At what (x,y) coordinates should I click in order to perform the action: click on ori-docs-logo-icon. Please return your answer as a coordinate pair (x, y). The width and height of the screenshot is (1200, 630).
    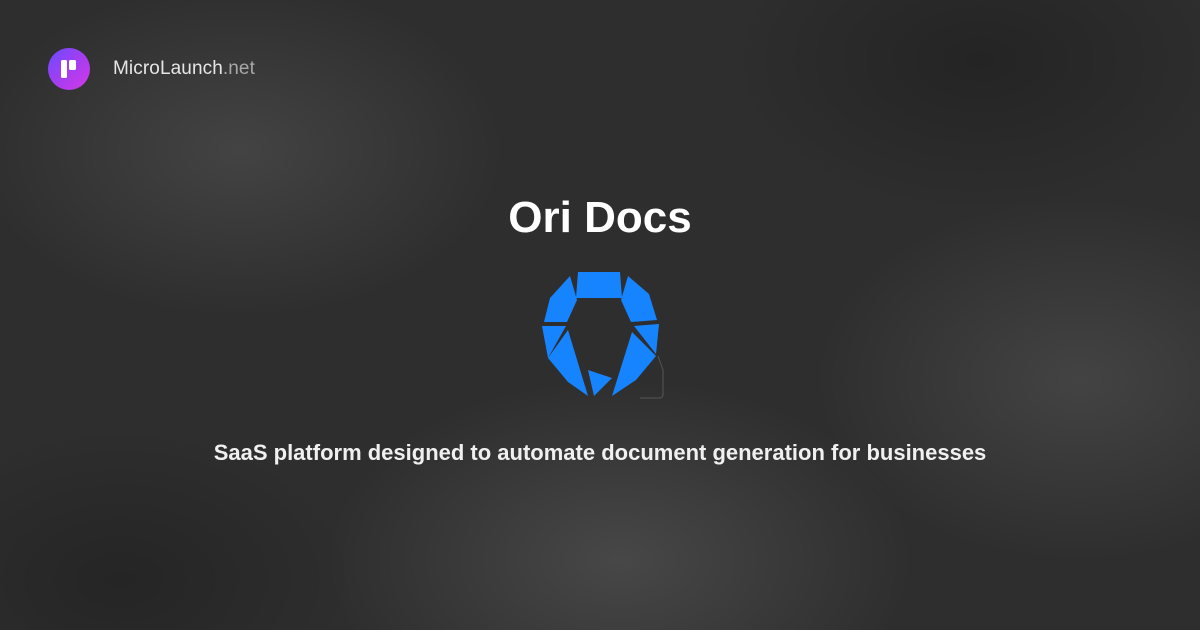
    Looking at the image, I should click on (603, 335).